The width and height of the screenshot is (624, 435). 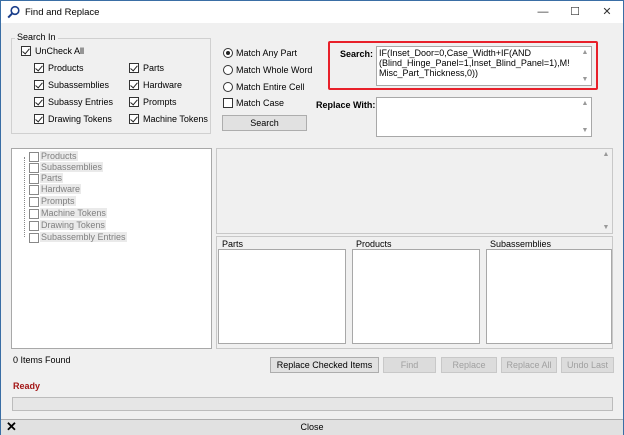 I want to click on prompts-checkbox, so click(x=134, y=102).